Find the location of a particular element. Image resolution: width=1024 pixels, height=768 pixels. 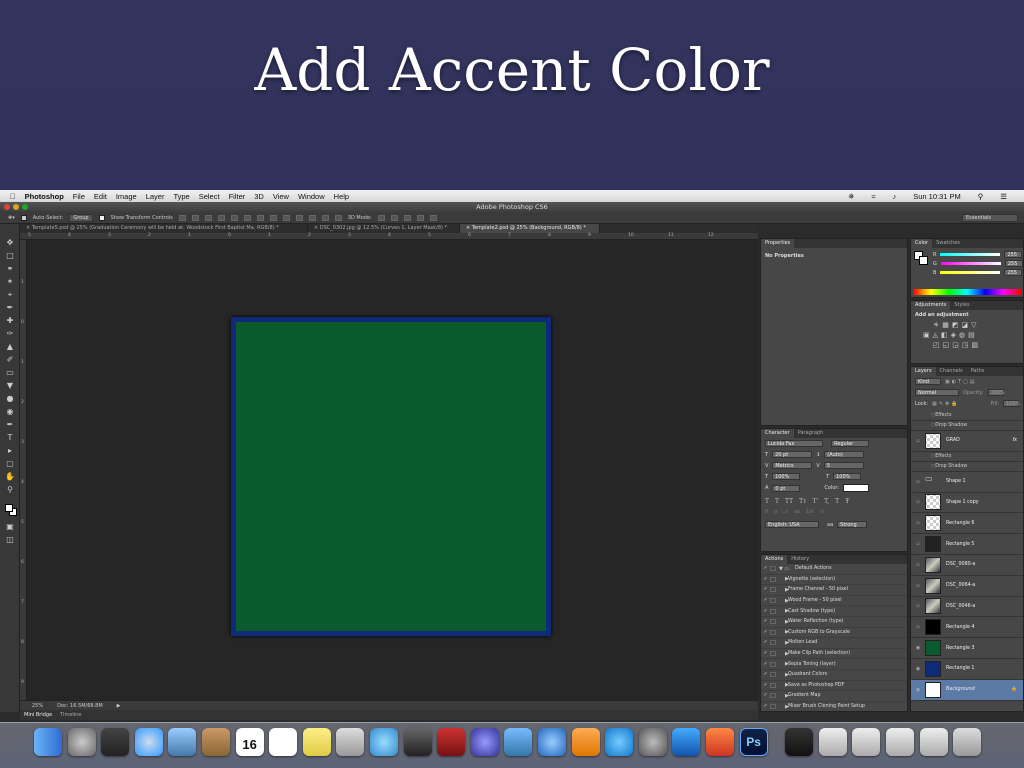

minimize-window-button is located at coordinates (16, 207).